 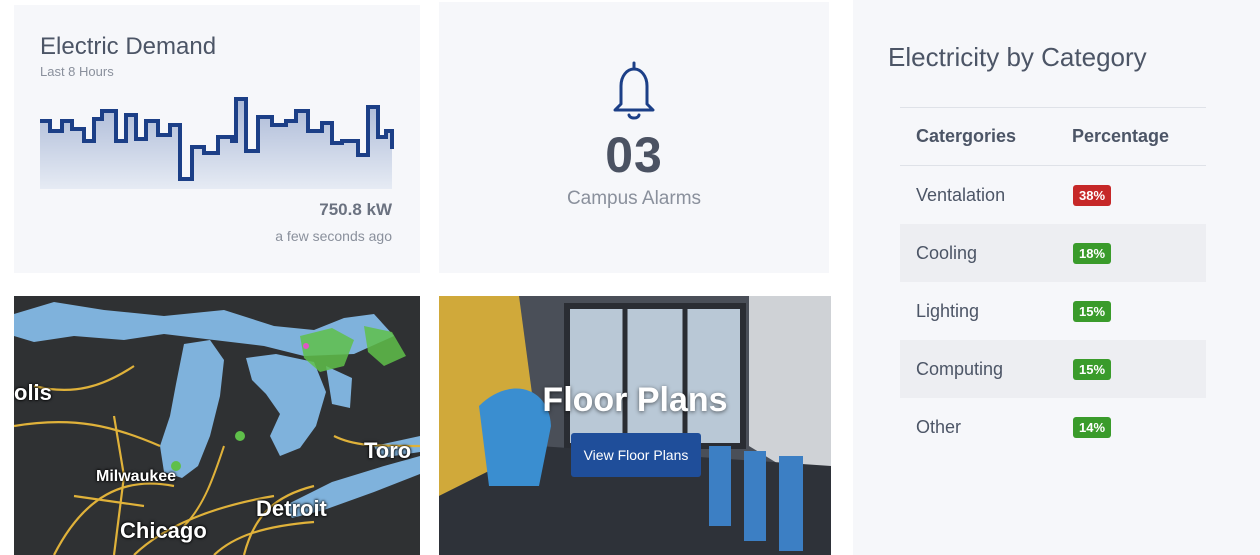 What do you see at coordinates (1092, 195) in the screenshot?
I see `percent-badge: 38%` at bounding box center [1092, 195].